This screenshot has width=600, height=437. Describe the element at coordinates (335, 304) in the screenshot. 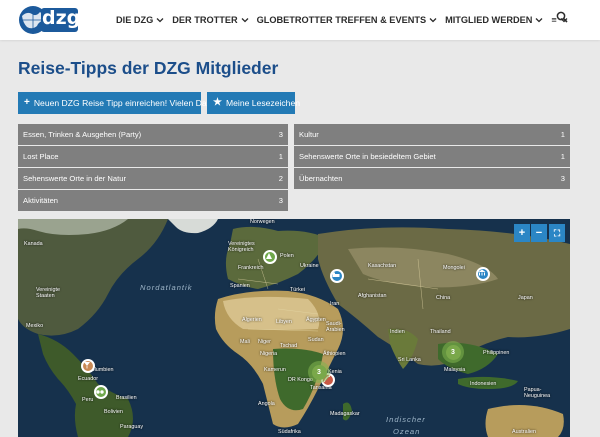

I see `country-label: Iran` at that location.